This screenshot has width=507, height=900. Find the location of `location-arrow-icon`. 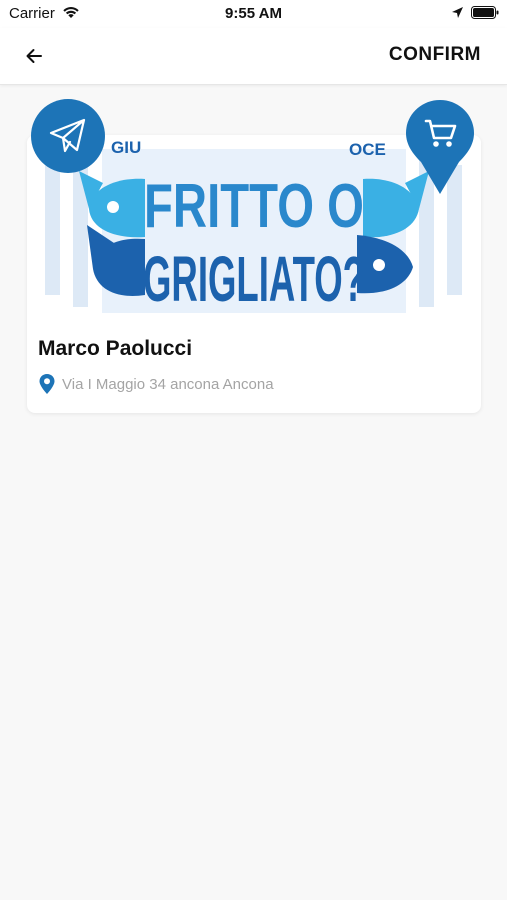

location-arrow-icon is located at coordinates (457, 12).